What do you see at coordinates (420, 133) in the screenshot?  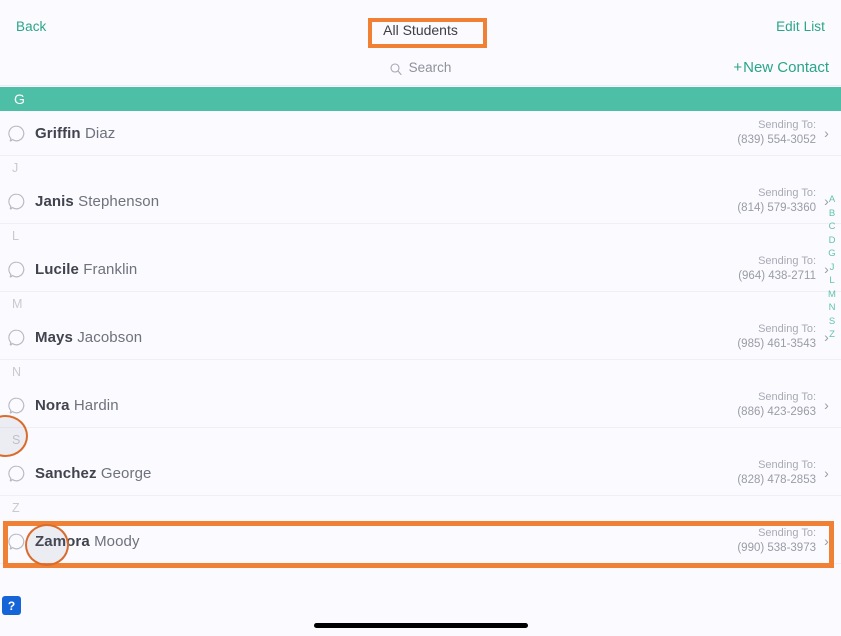 I see `contact-row: Griffin Diaz Sending To: (839) 554-3052 ›` at bounding box center [420, 133].